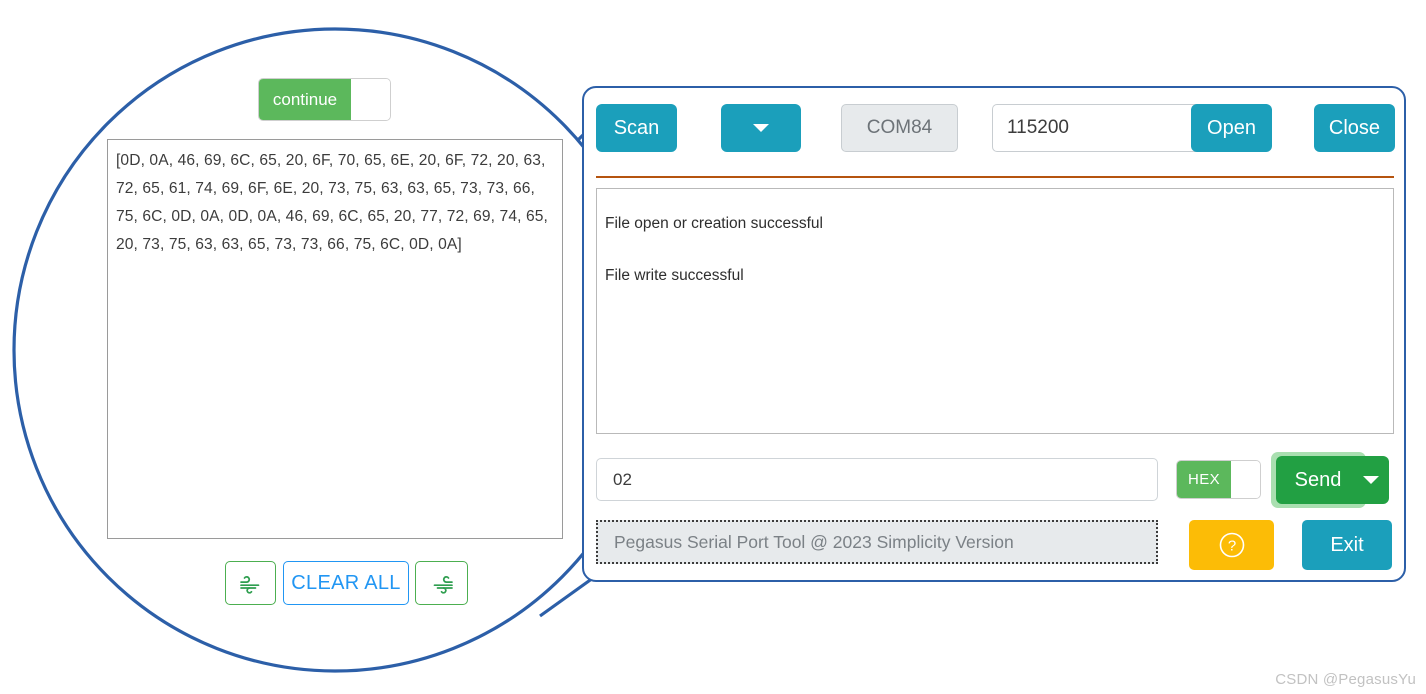 Image resolution: width=1426 pixels, height=694 pixels. I want to click on open-button-label: Open, so click(1231, 127).